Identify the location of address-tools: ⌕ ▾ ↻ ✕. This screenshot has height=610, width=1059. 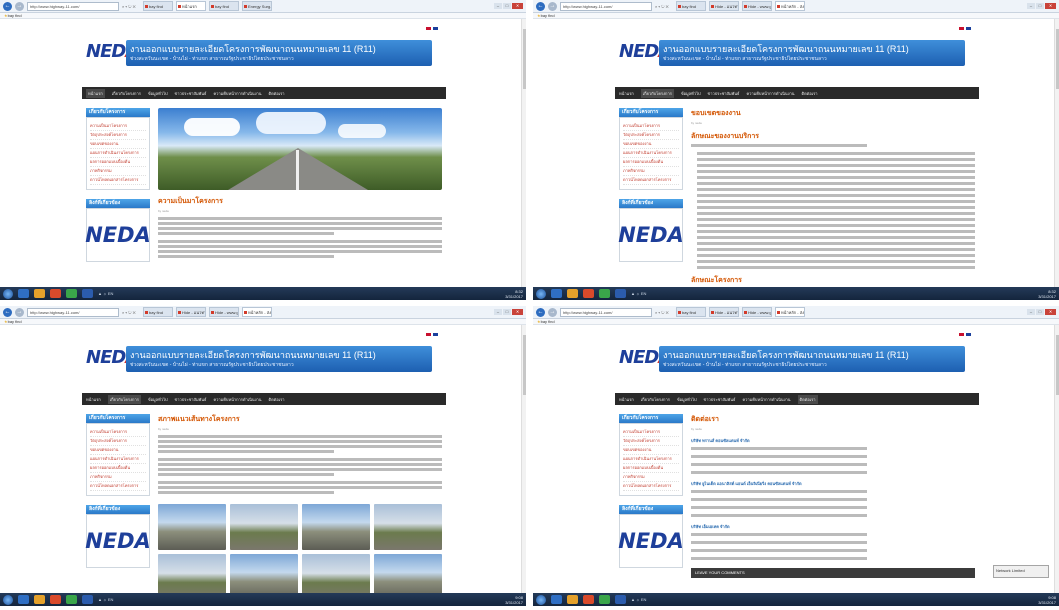
(664, 6).